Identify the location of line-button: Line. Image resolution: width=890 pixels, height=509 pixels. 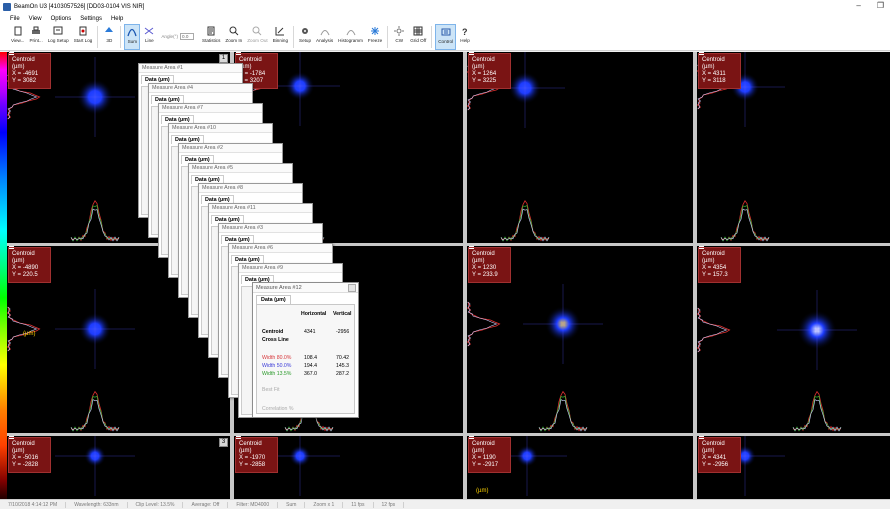
(149, 37).